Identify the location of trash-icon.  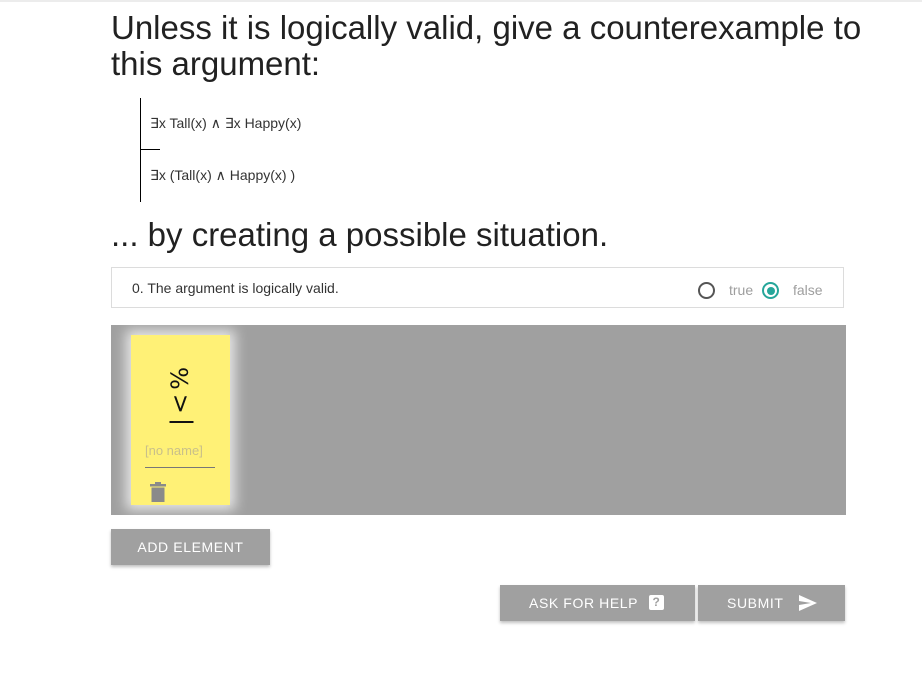
(158, 492).